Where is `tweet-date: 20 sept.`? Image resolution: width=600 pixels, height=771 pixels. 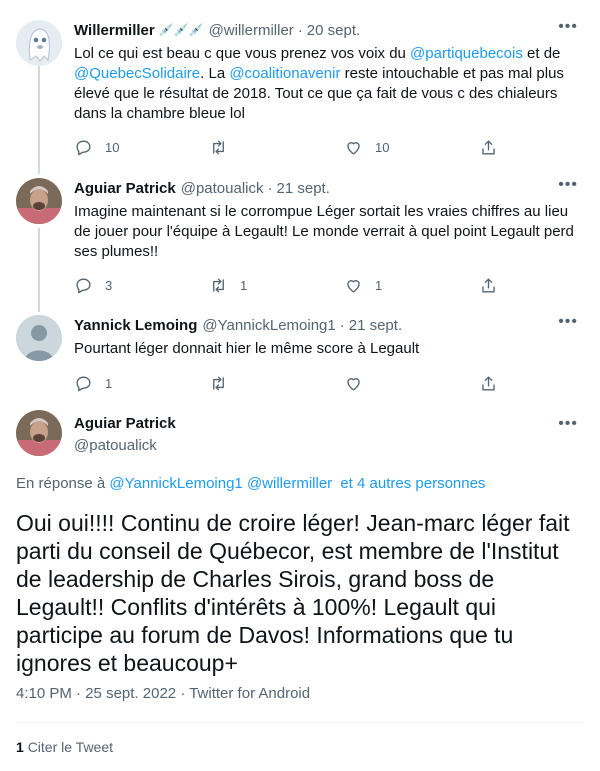 tweet-date: 20 sept. is located at coordinates (333, 30).